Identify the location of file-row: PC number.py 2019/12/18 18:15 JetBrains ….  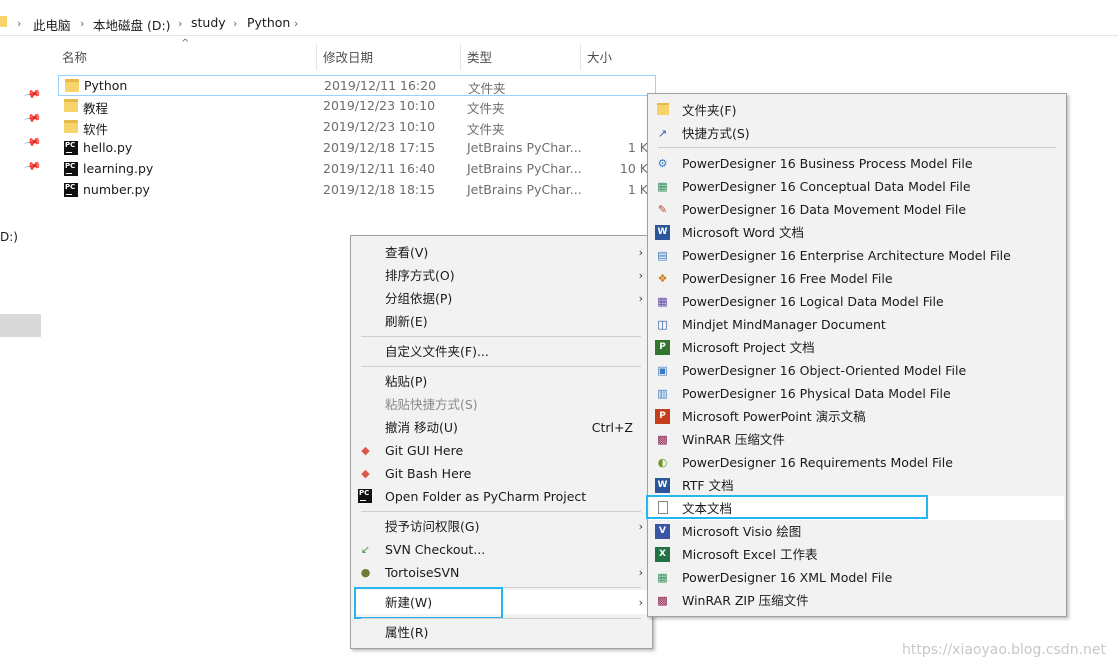
(357, 190).